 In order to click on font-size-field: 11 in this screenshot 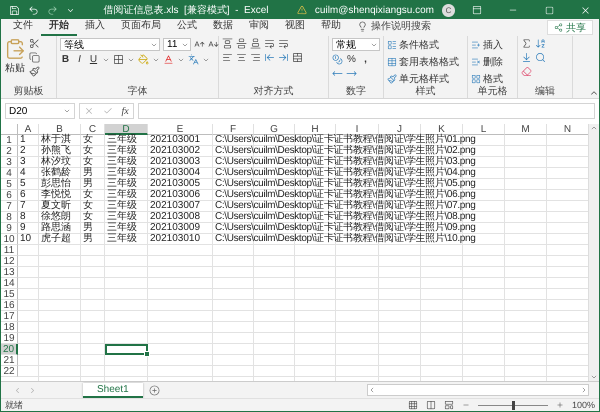, I will do `click(177, 44)`.